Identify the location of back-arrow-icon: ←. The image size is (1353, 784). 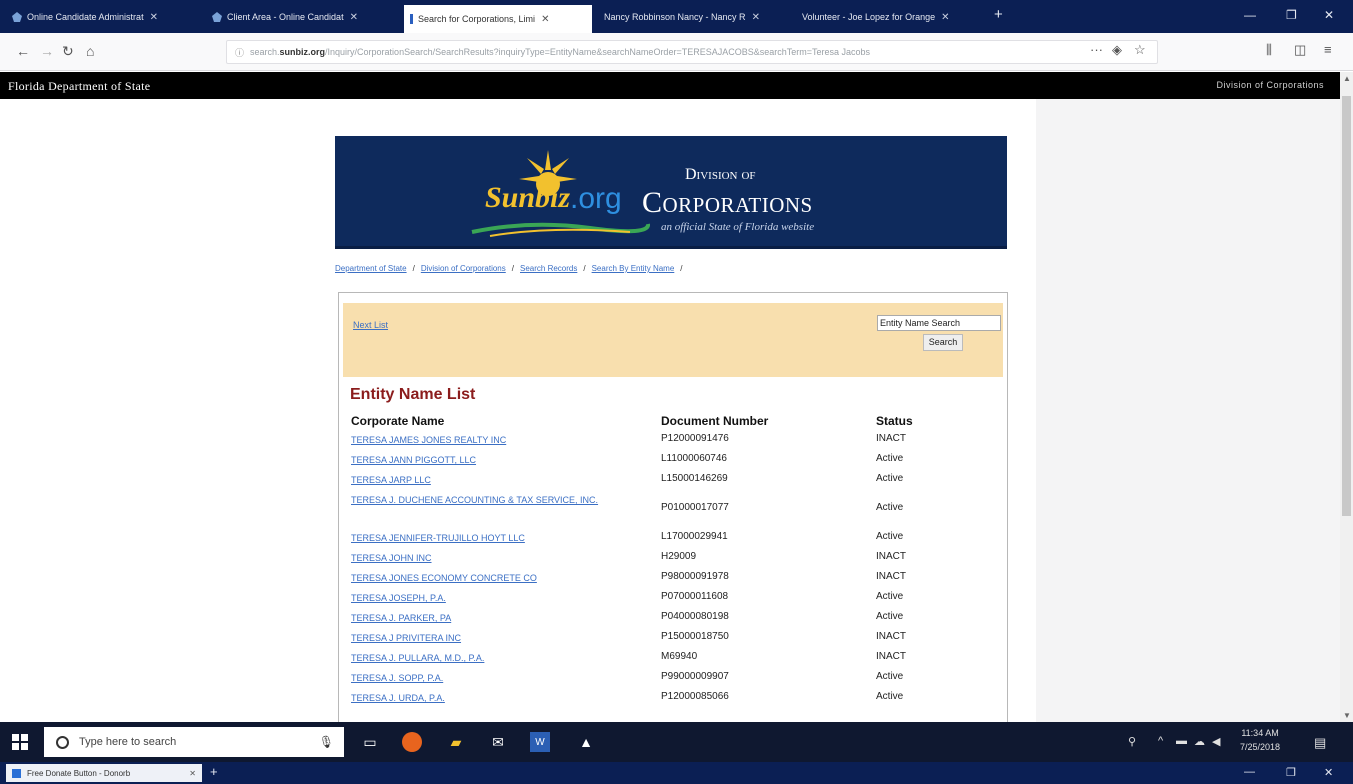
(23, 51).